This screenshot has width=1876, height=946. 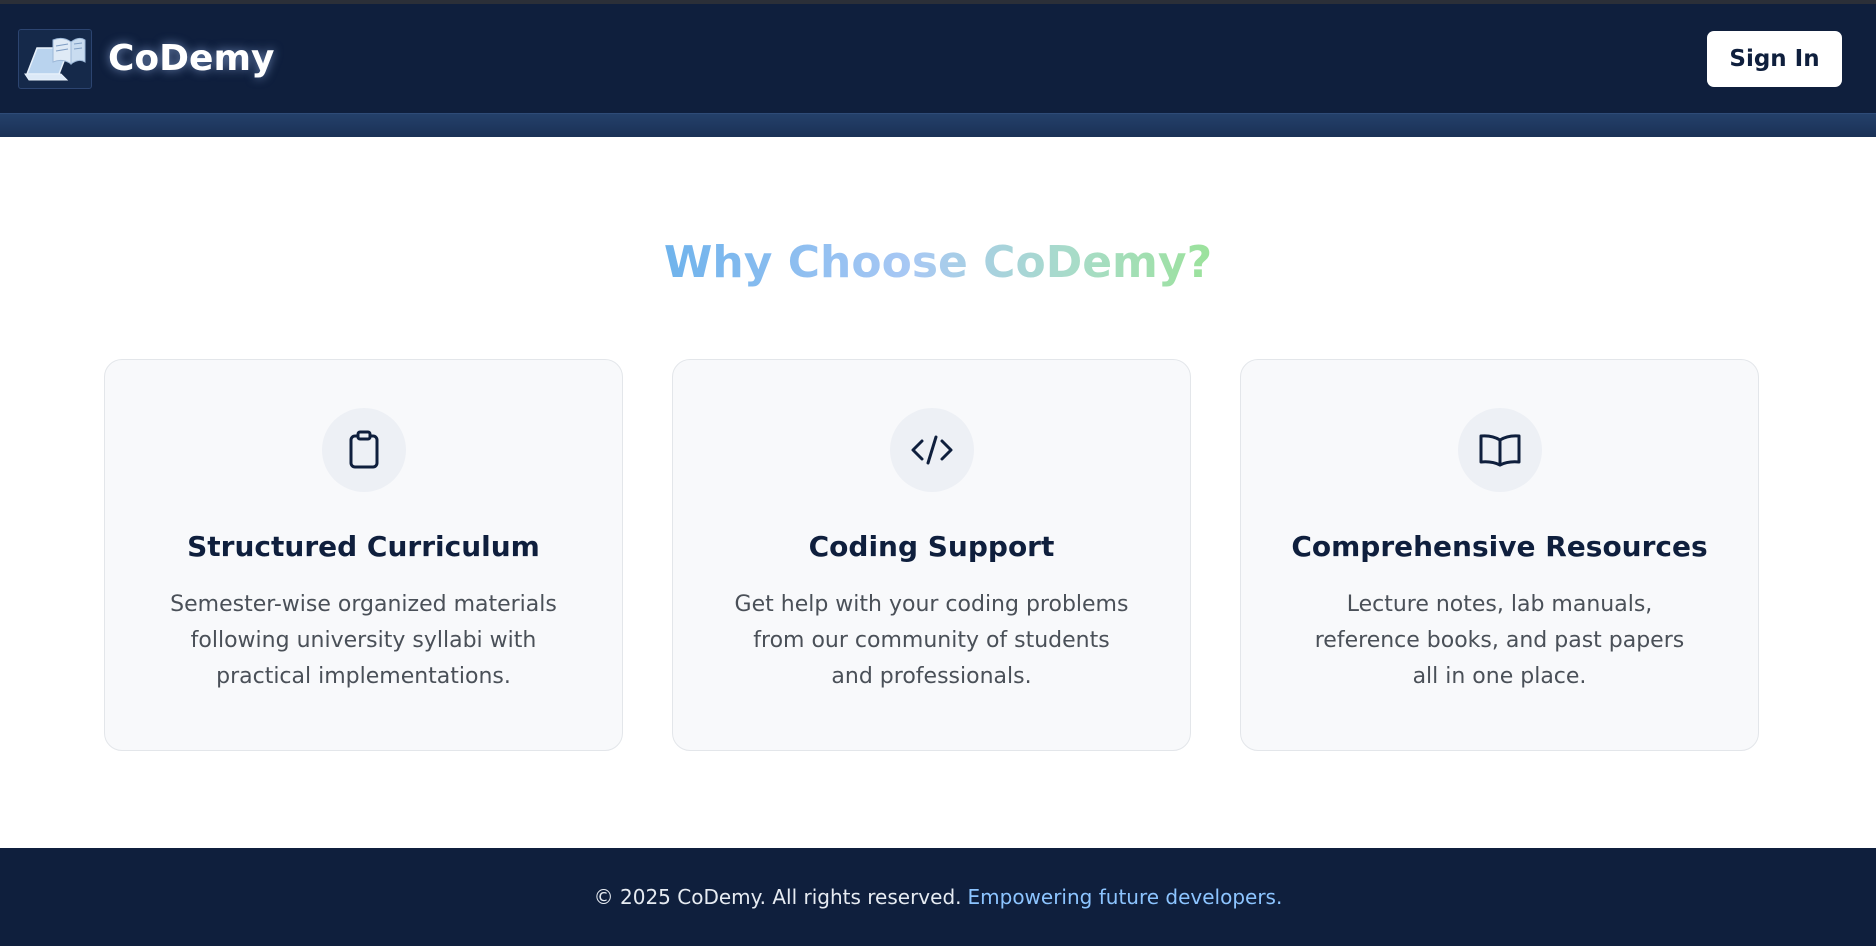 I want to click on section-title: Why Choose CoDemy?, so click(x=938, y=262).